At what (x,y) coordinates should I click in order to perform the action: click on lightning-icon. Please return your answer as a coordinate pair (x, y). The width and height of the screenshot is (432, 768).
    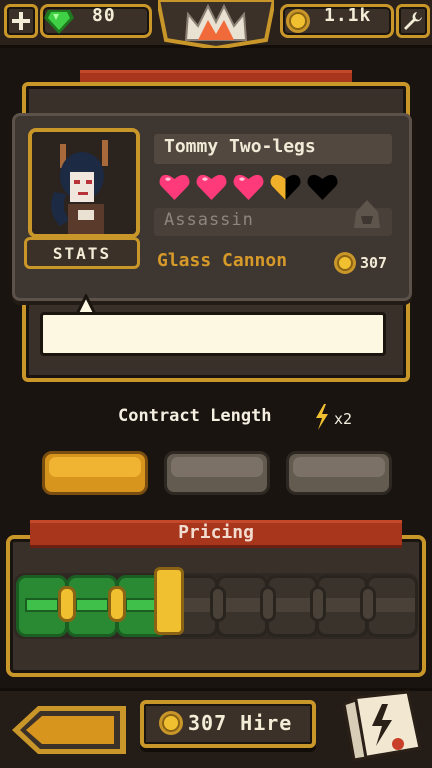
    Looking at the image, I should click on (322, 417).